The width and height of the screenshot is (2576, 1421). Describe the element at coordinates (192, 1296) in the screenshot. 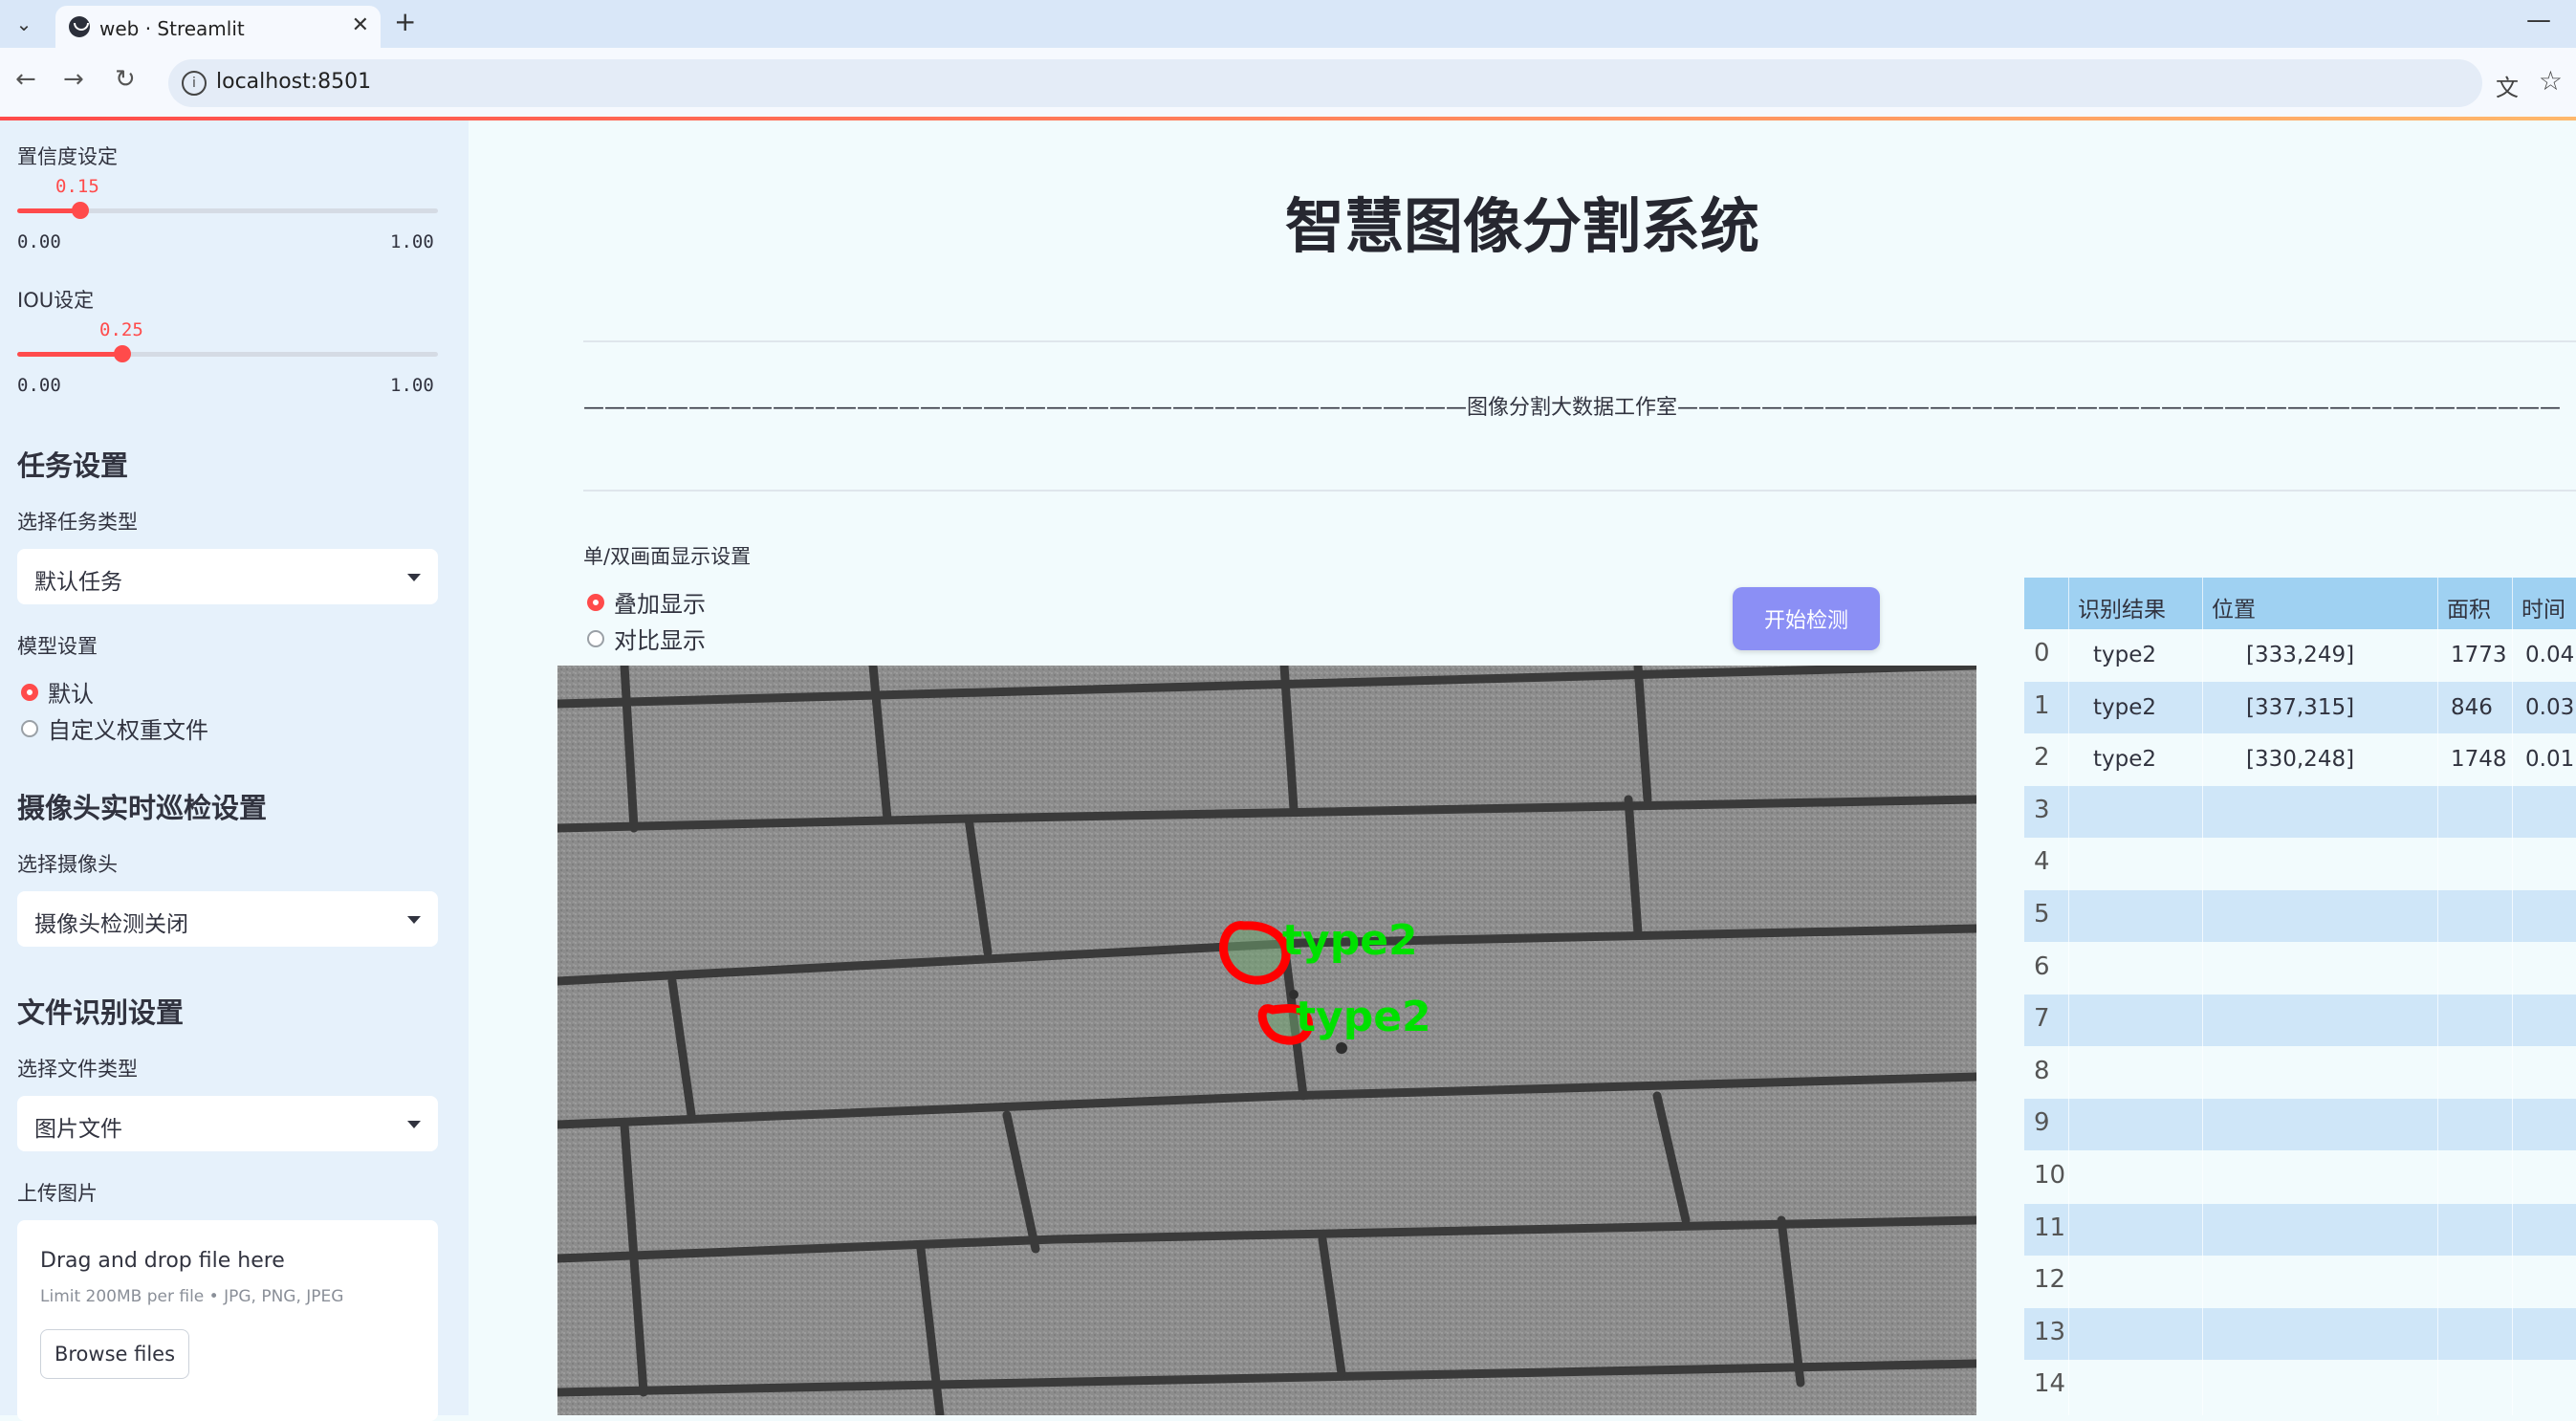

I see `dropzone-hint: Limit 200MB per file • JPG, PNG, JPEG` at that location.